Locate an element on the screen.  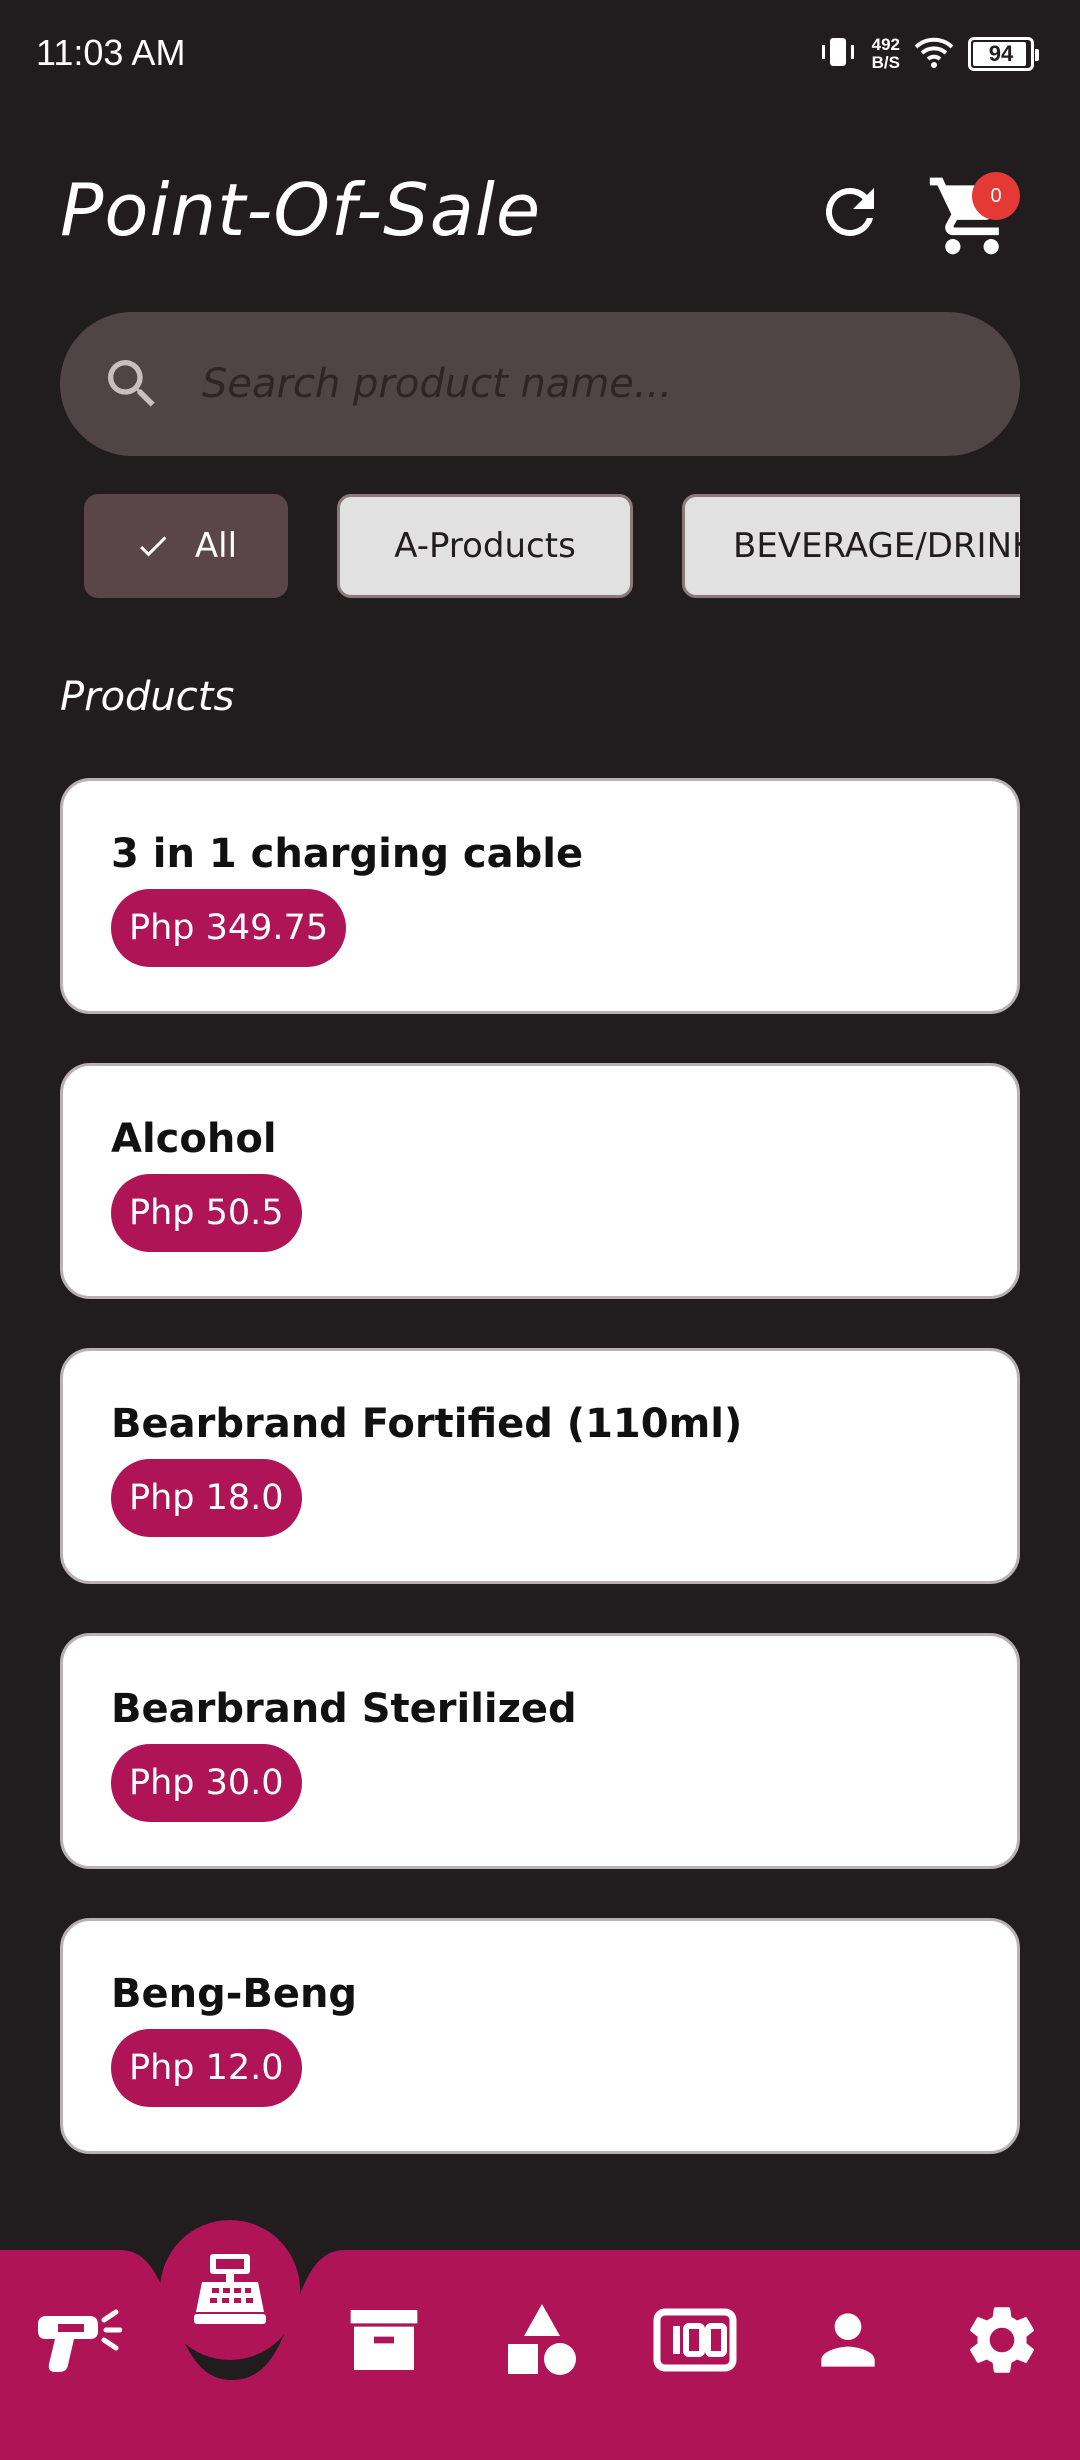
product-name: Bearbrand Sterilized is located at coordinates (344, 1709).